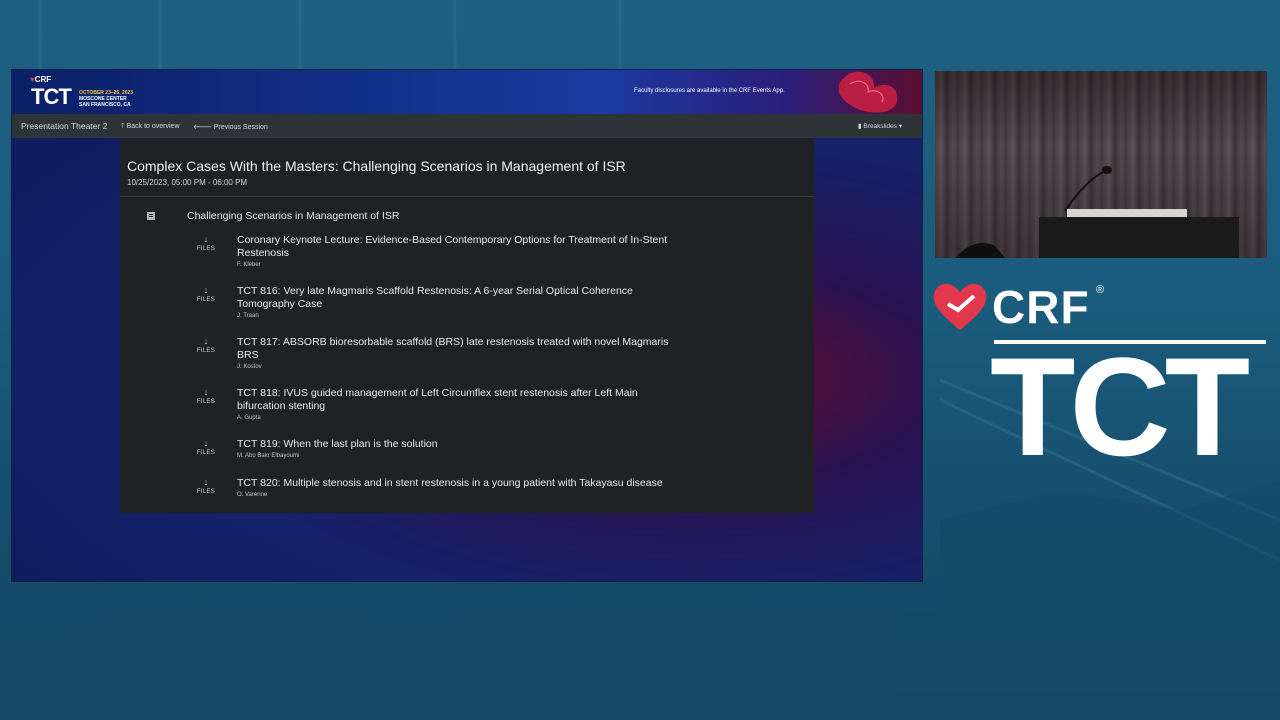 This screenshot has width=1280, height=720. What do you see at coordinates (1101, 164) in the screenshot?
I see `speaker-camera-feed` at bounding box center [1101, 164].